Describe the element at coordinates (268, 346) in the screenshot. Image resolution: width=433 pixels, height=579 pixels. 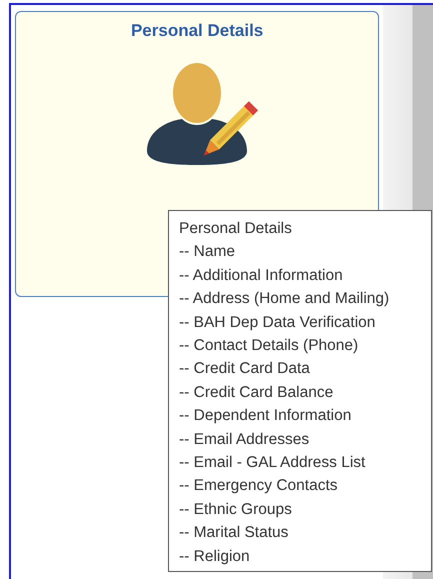
I see `tooltip-item: -- Contact Details (Phone)` at that location.